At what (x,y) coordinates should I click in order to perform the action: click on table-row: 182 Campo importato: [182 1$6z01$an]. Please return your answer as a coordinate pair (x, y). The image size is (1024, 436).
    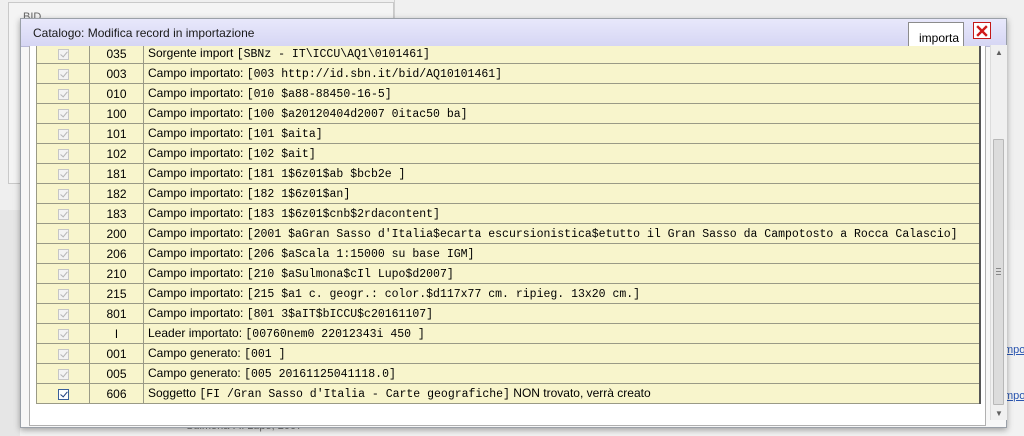
    Looking at the image, I should click on (508, 193).